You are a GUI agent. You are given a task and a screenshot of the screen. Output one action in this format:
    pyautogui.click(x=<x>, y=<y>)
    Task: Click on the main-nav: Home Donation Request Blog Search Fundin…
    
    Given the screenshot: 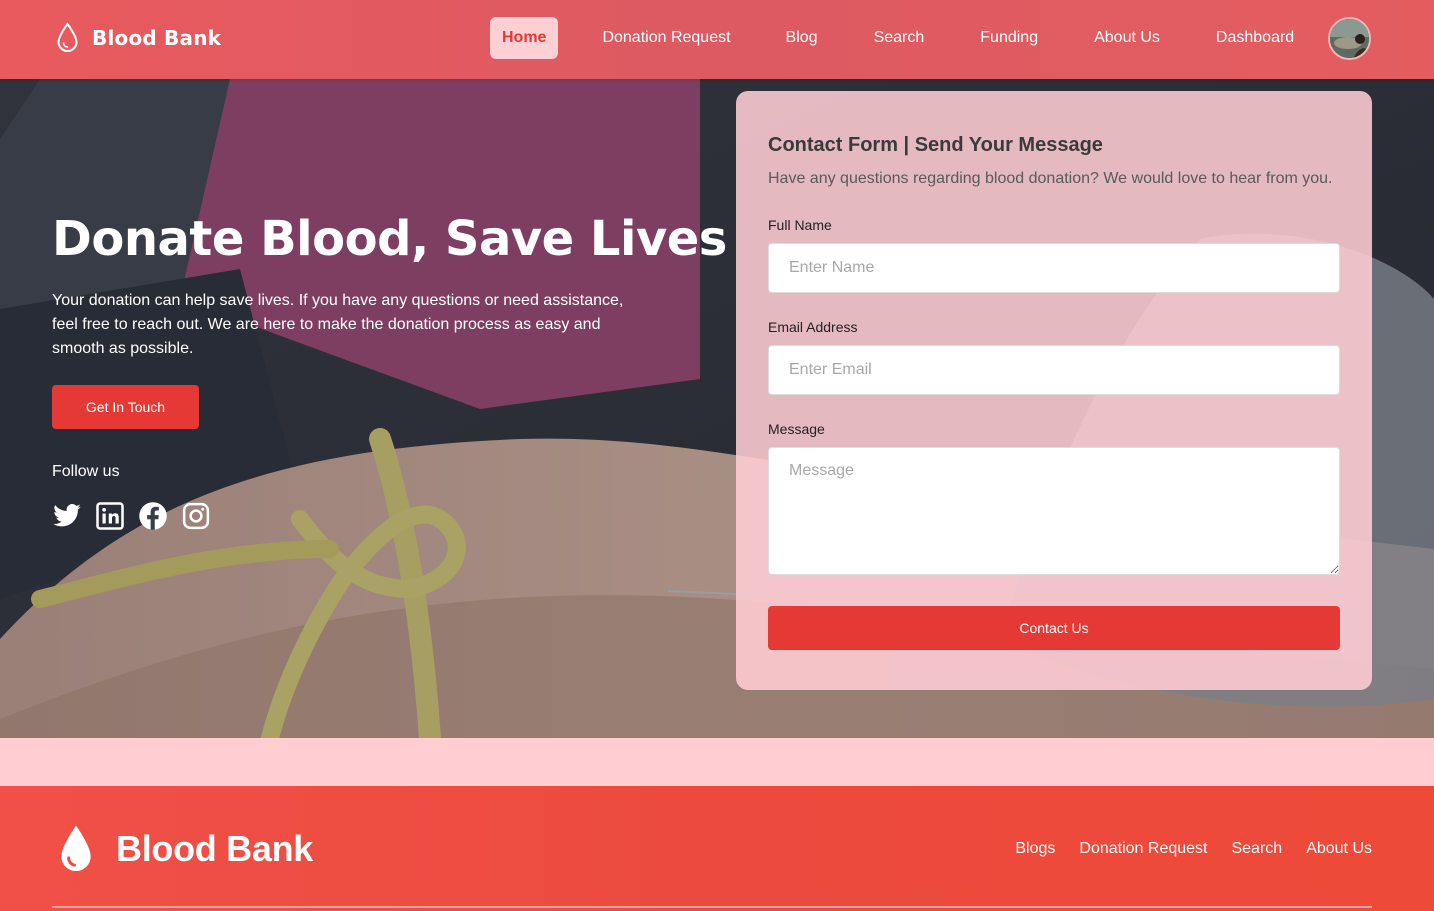 What is the action you would take?
    pyautogui.click(x=892, y=38)
    